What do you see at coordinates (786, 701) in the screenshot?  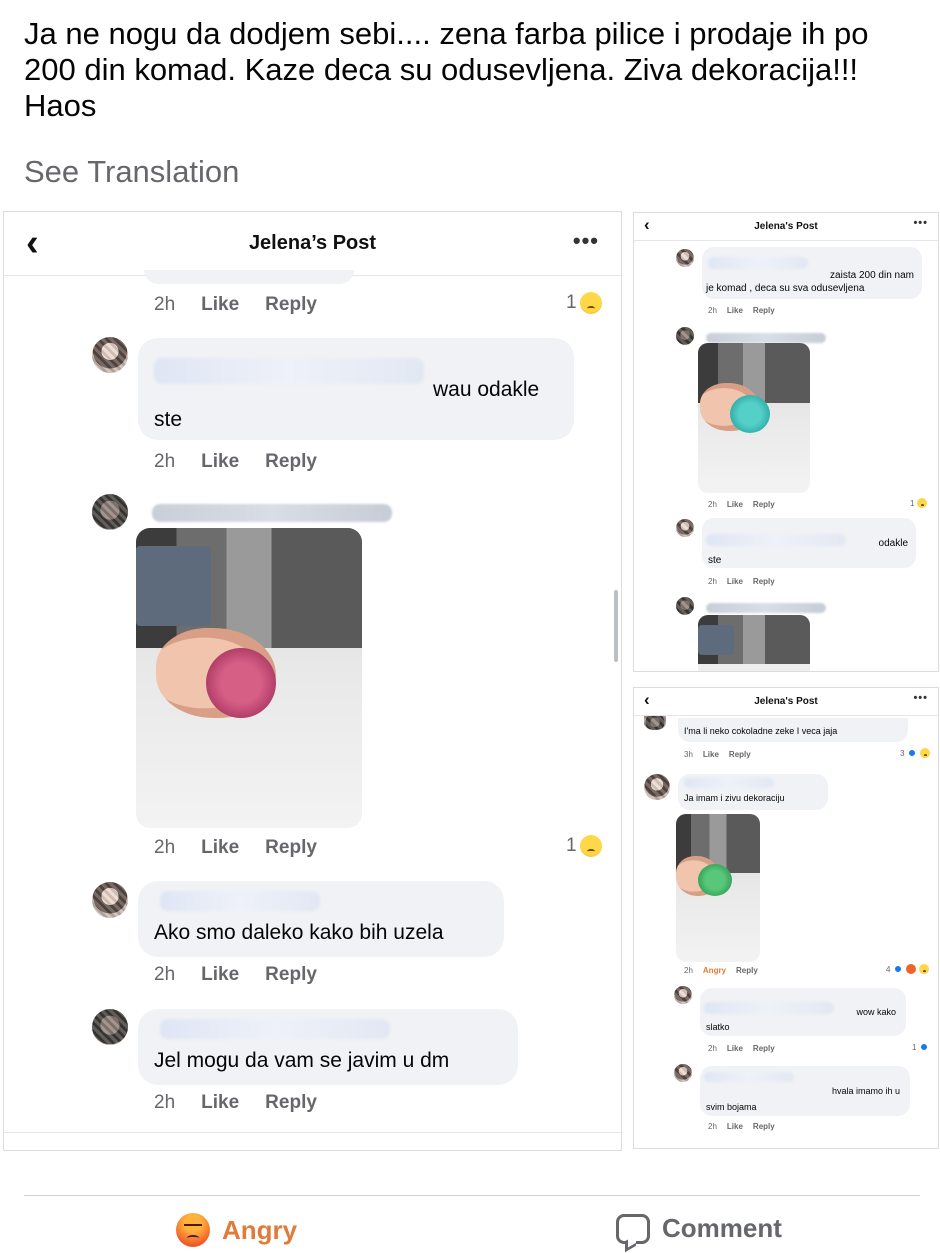 I see `post-title: Jelena's Post` at bounding box center [786, 701].